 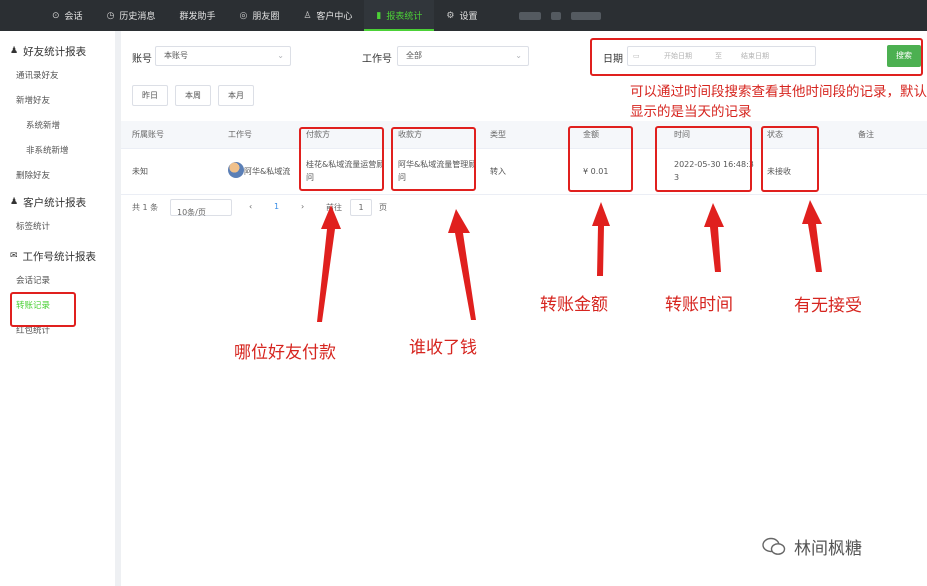 What do you see at coordinates (443, 348) in the screenshot?
I see `payee-annotation: 谁收了钱` at bounding box center [443, 348].